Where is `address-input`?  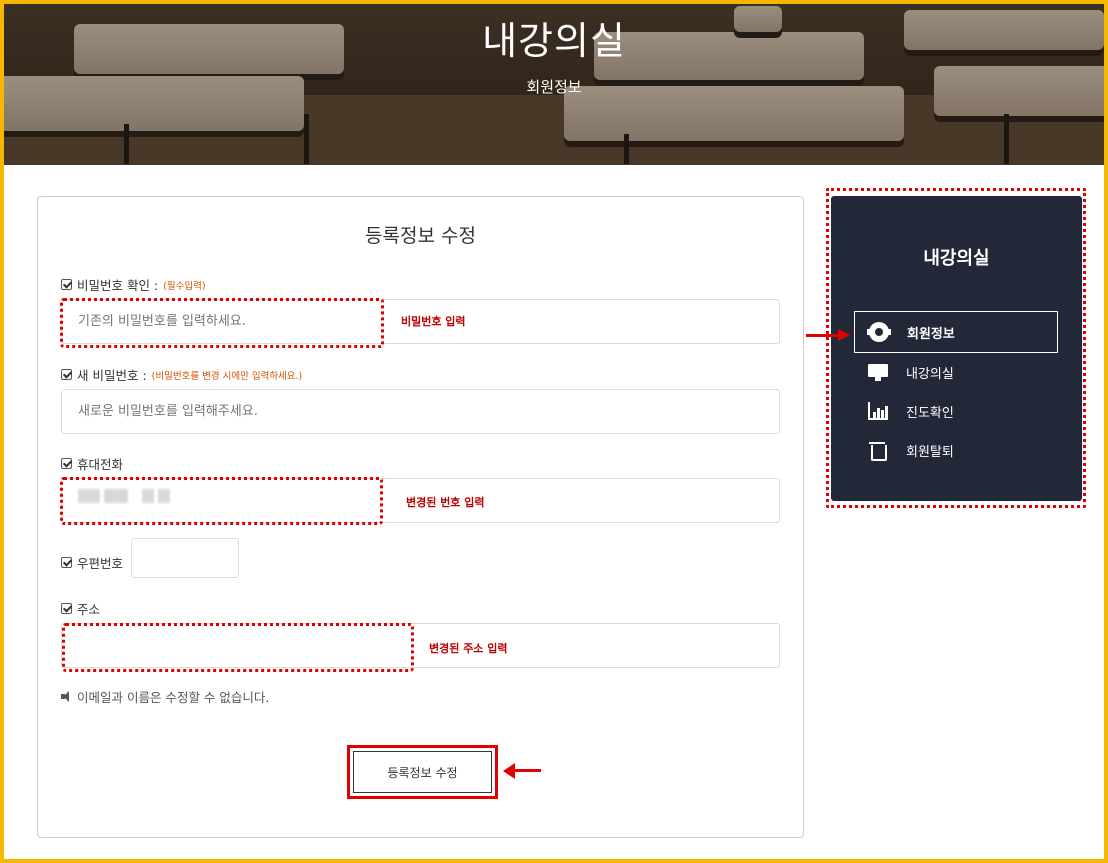 address-input is located at coordinates (420, 645).